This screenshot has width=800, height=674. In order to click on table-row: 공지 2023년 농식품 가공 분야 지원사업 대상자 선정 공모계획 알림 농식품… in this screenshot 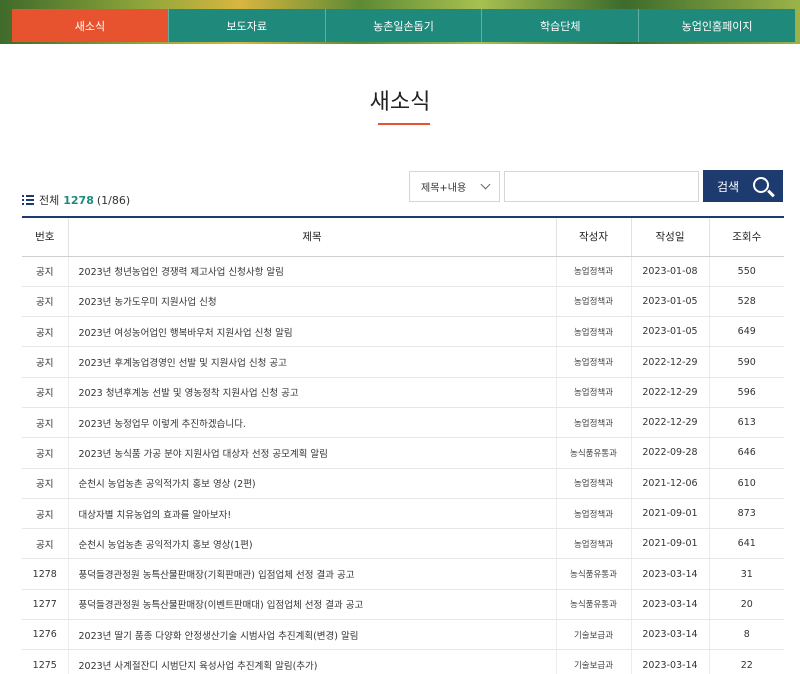, I will do `click(403, 453)`.